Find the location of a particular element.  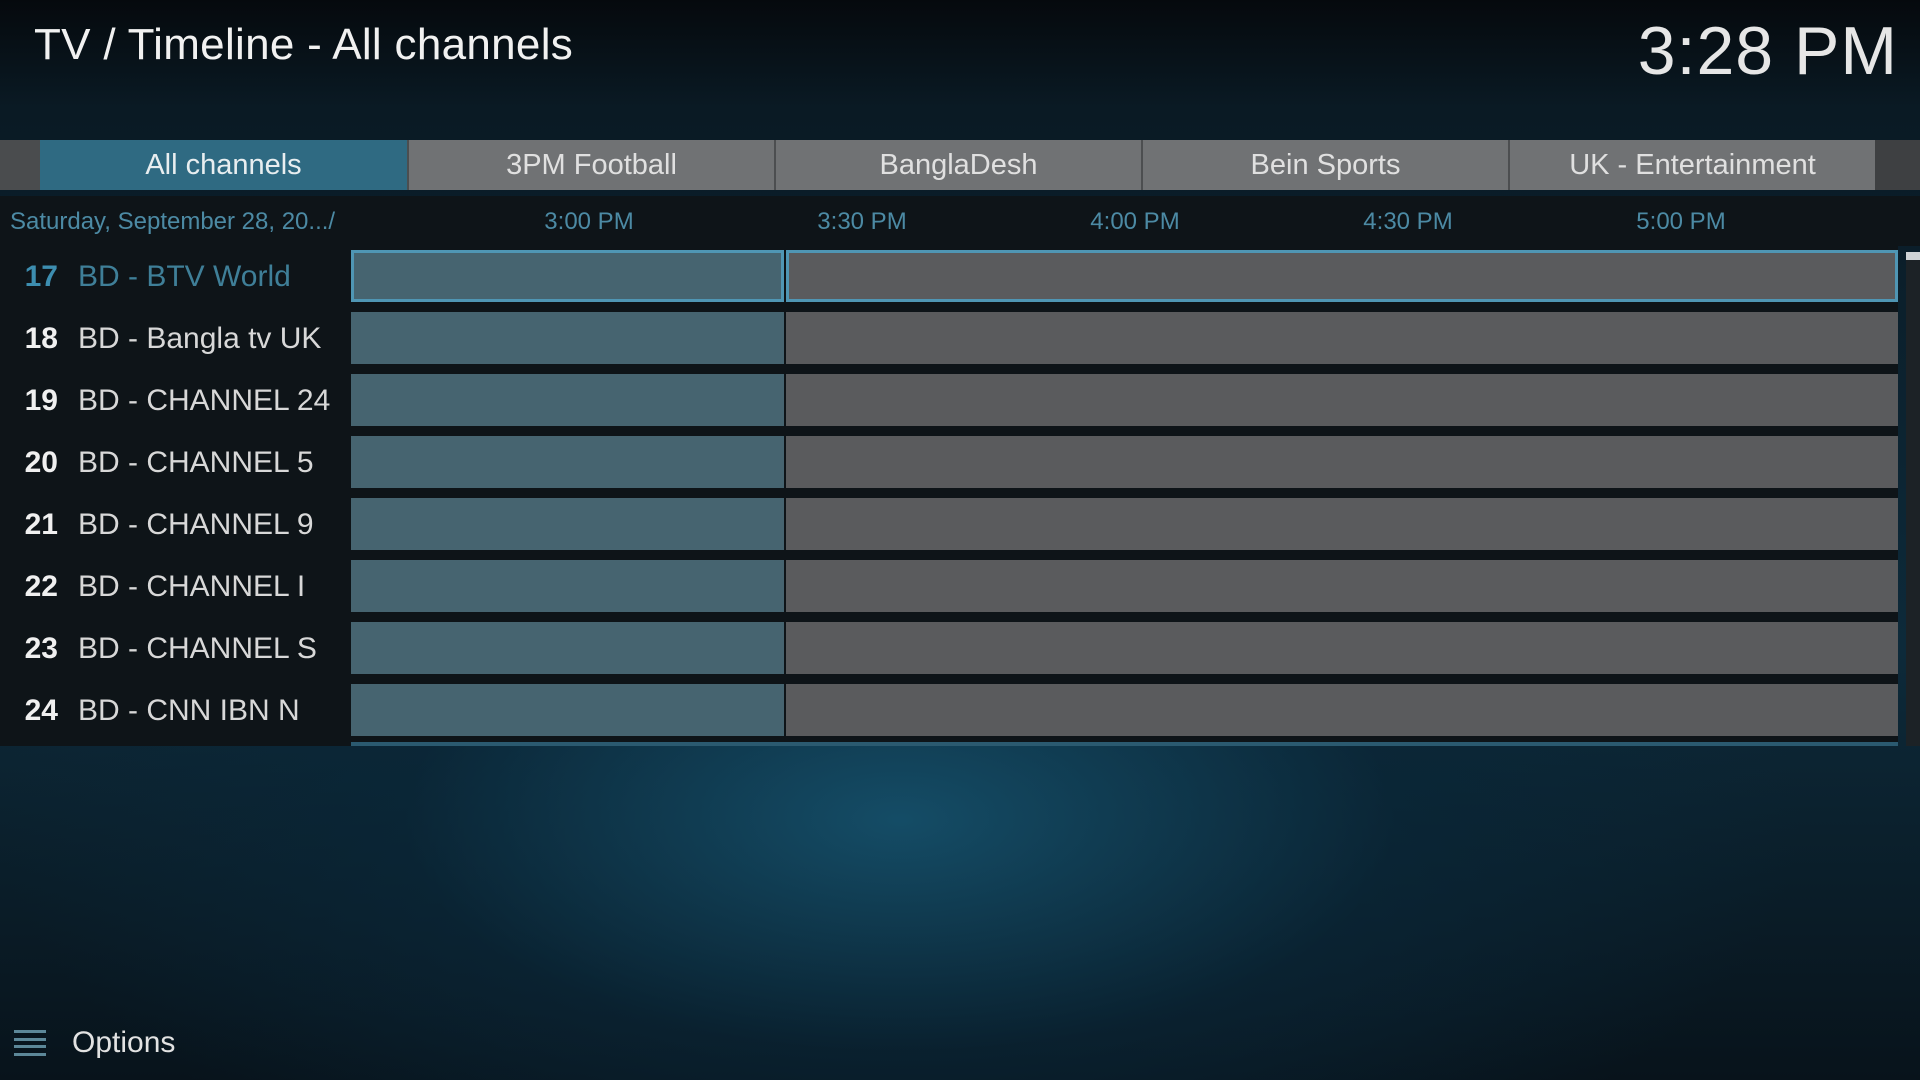

channel-name: BD - Bangla tv UK is located at coordinates (200, 338).